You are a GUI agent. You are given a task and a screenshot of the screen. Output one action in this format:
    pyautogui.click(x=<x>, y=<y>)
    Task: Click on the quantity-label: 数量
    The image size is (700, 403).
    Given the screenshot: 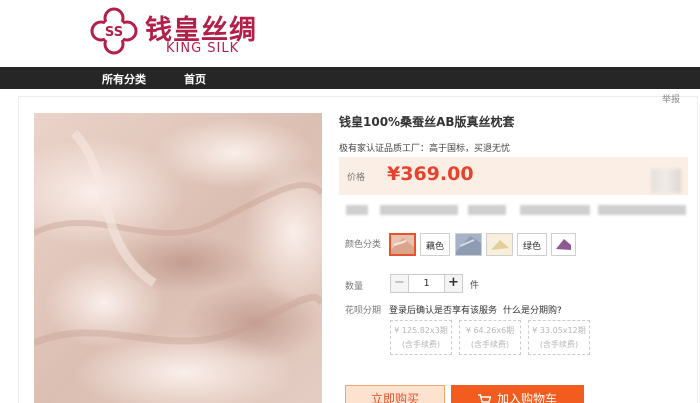 What is the action you would take?
    pyautogui.click(x=354, y=287)
    